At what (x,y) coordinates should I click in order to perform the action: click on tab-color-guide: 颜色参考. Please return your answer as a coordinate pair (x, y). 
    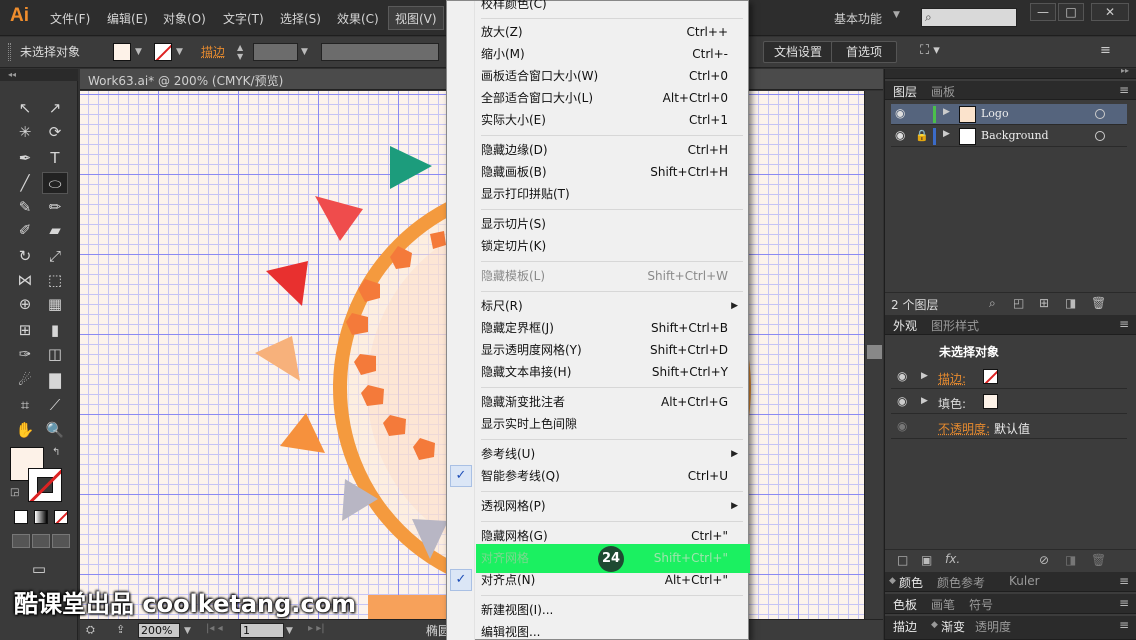
    Looking at the image, I should click on (961, 582).